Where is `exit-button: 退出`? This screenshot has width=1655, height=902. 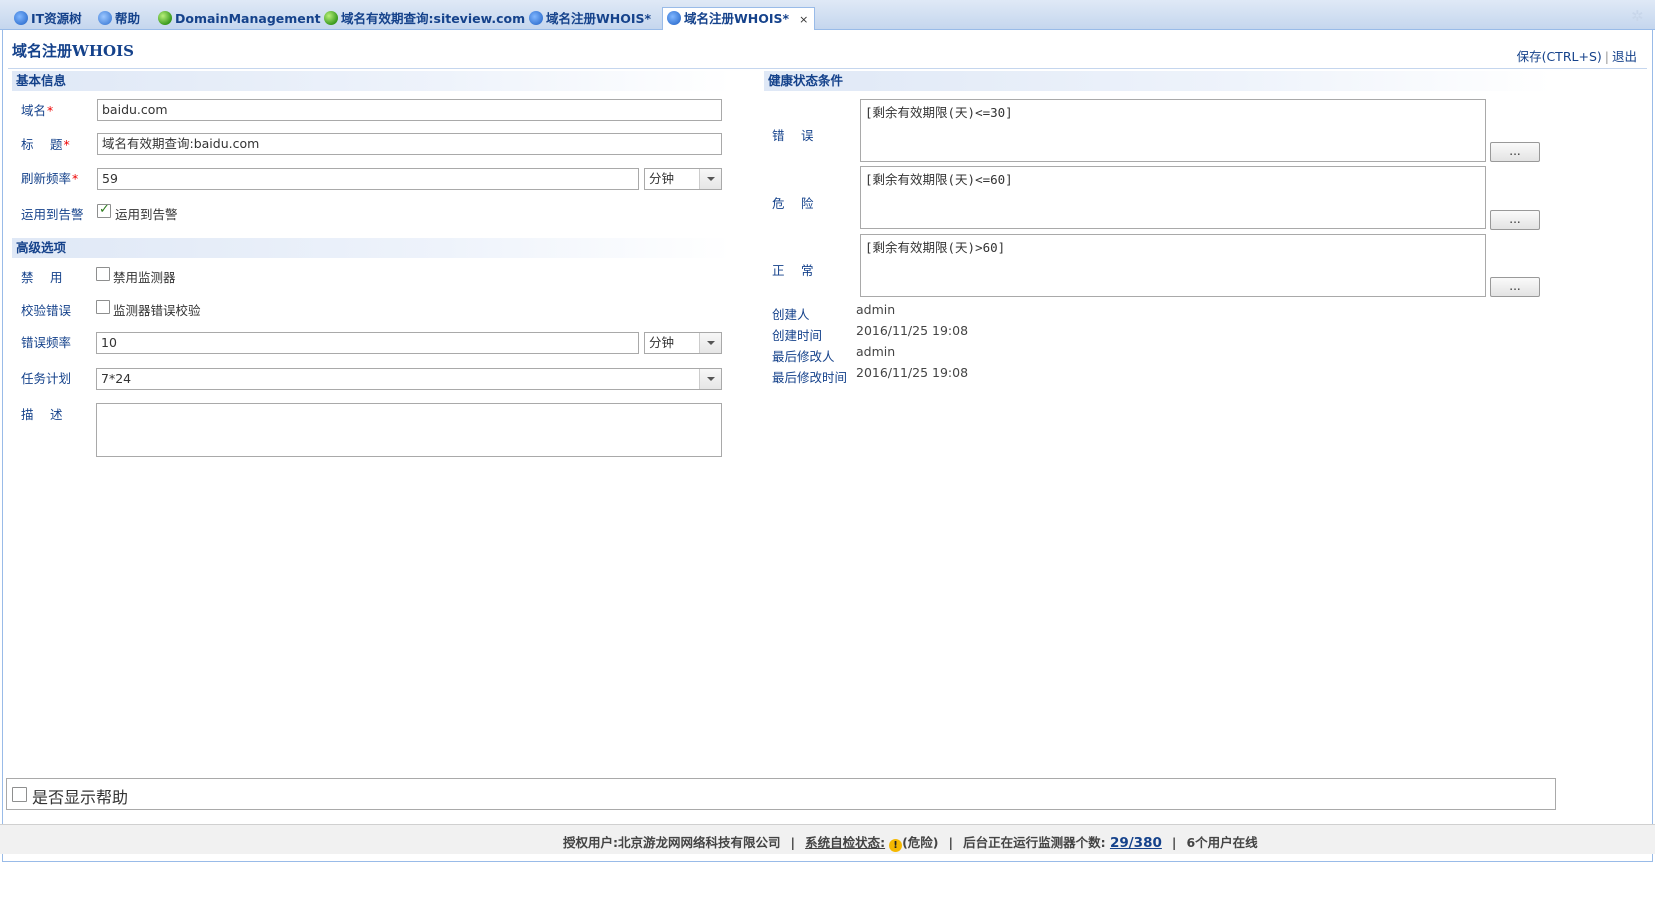 exit-button: 退出 is located at coordinates (1624, 56).